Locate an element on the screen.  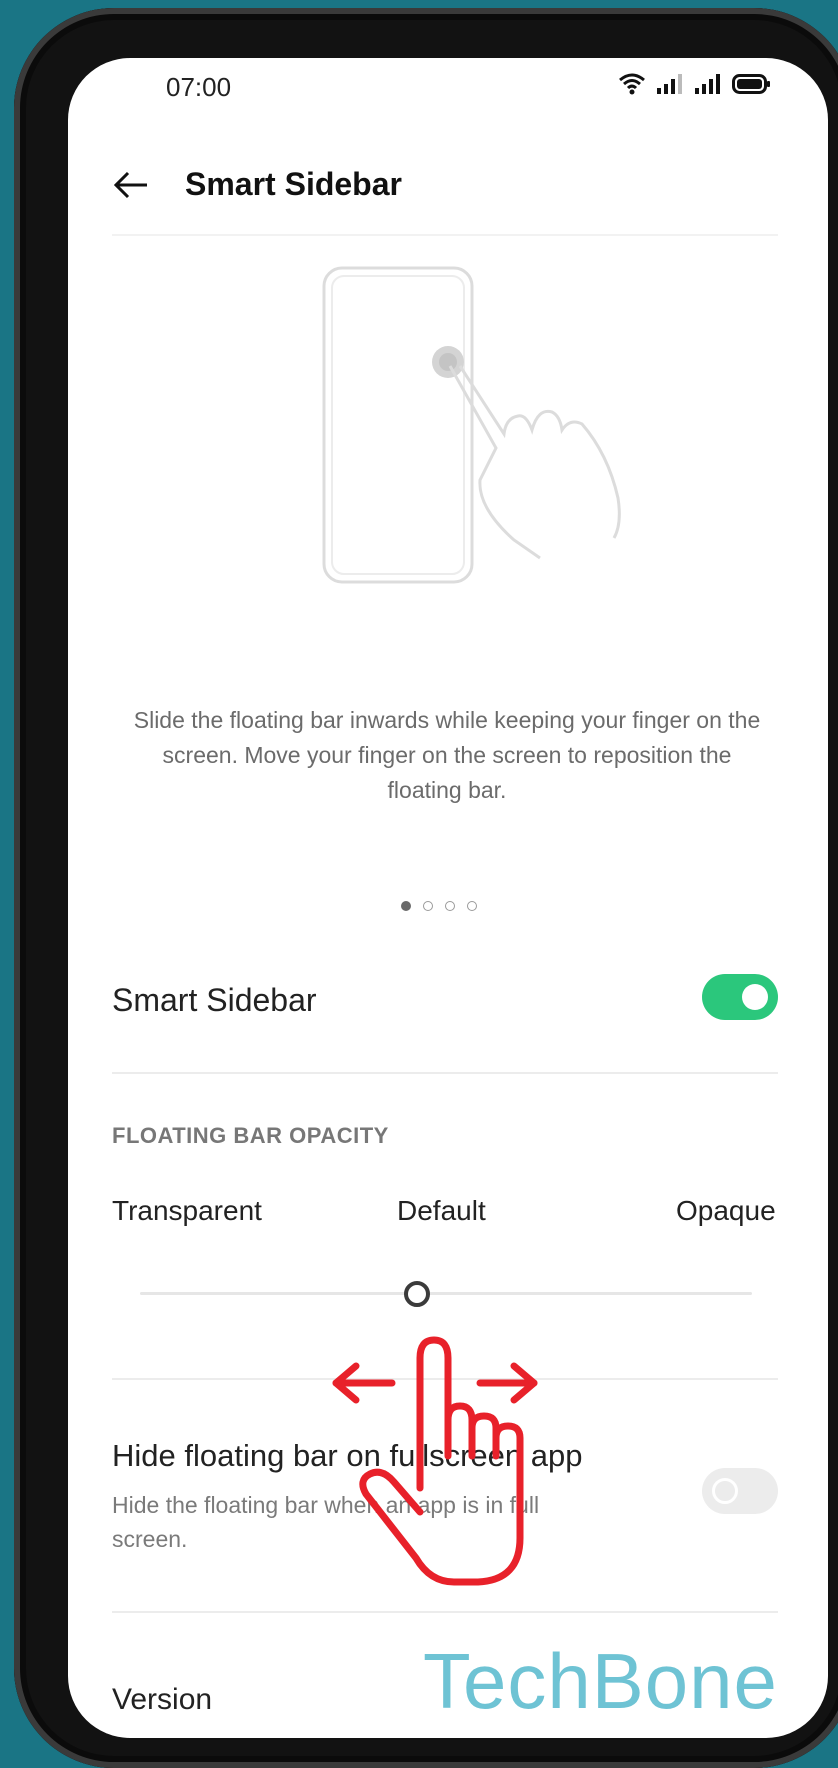
header-divider is located at coordinates (445, 235).